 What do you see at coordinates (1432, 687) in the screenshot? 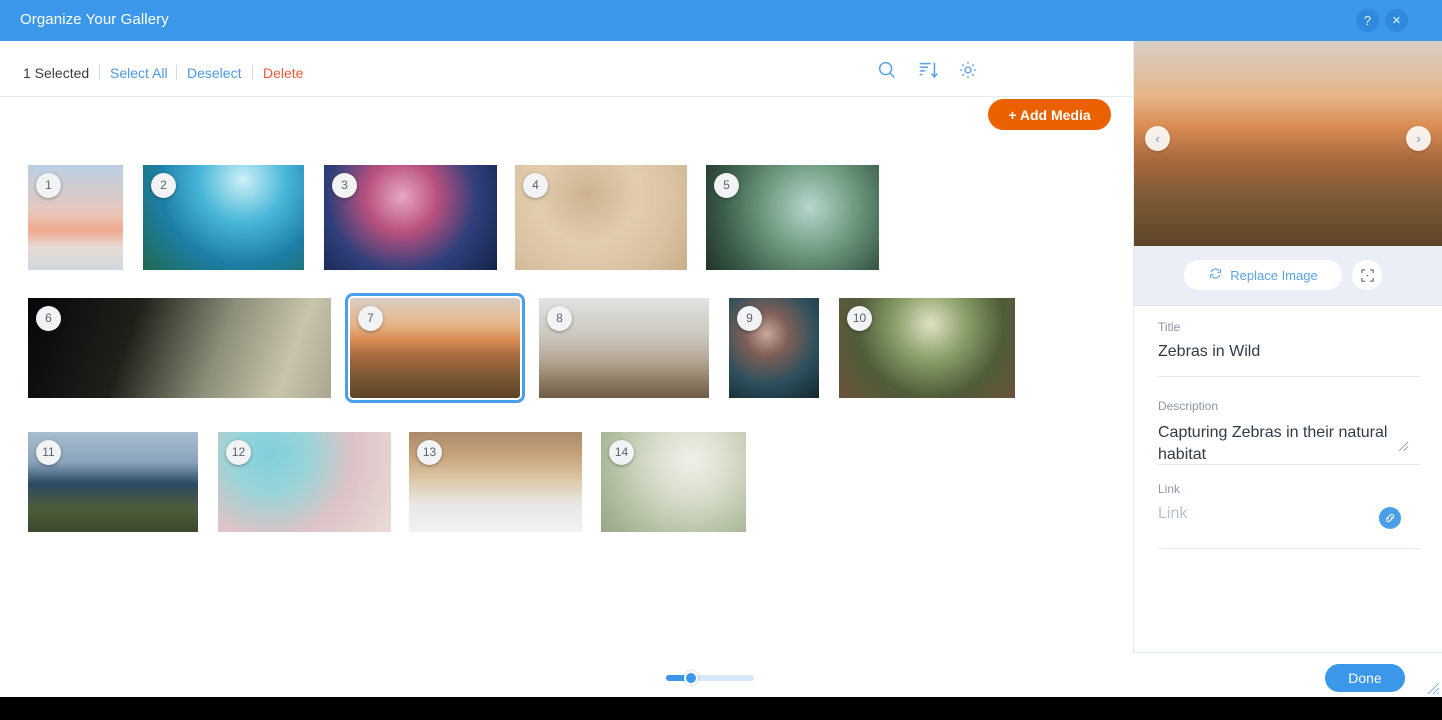
I see `window-resize-grip` at bounding box center [1432, 687].